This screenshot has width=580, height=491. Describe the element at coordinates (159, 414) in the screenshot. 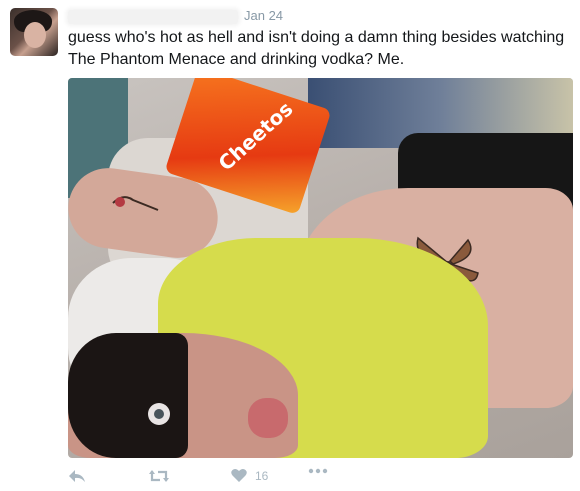

I see `photo-eye` at that location.